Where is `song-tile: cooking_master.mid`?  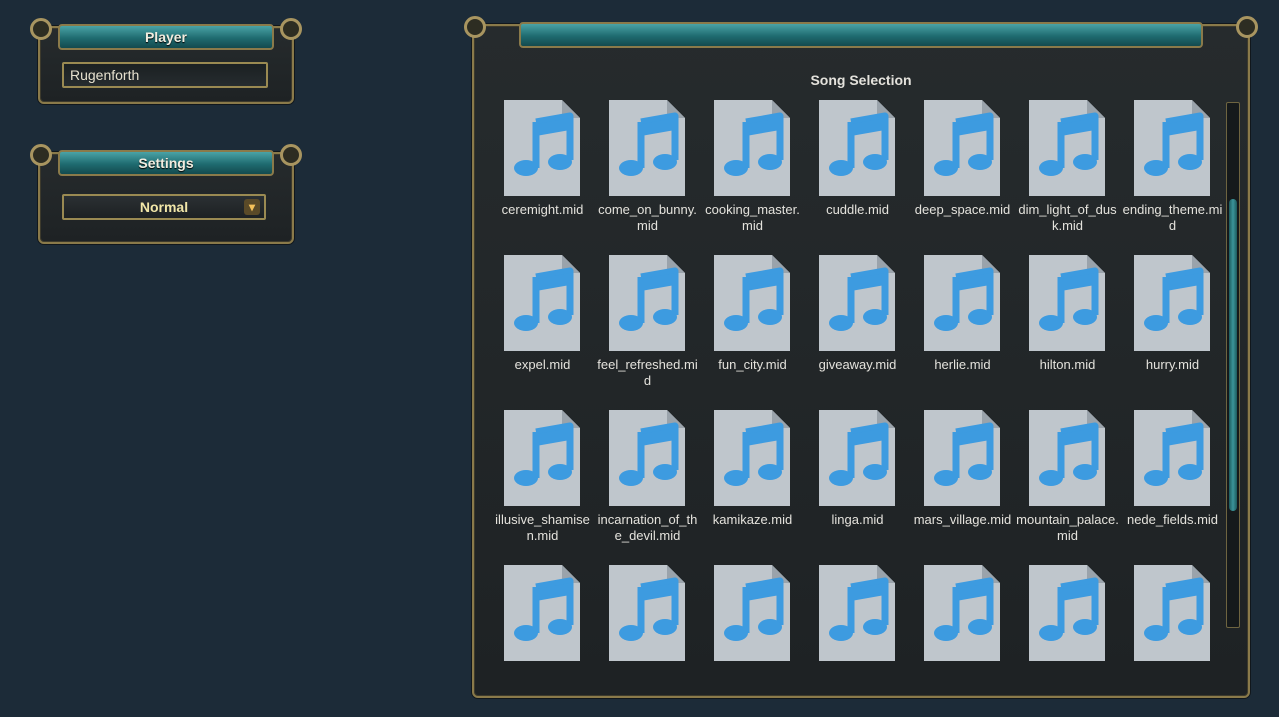 song-tile: cooking_master.mid is located at coordinates (752, 175).